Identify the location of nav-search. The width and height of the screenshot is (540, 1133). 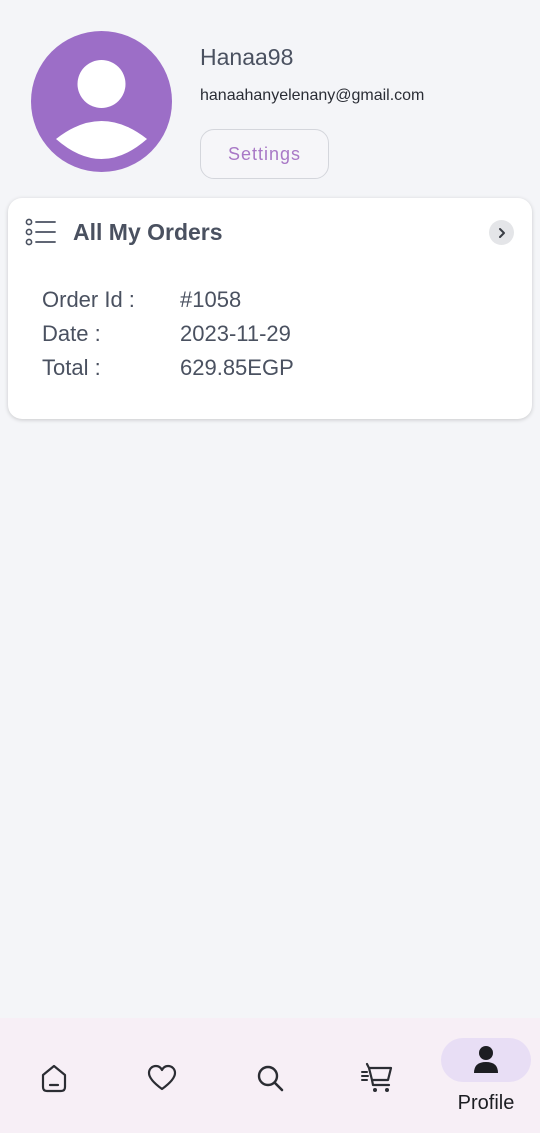
(270, 1078).